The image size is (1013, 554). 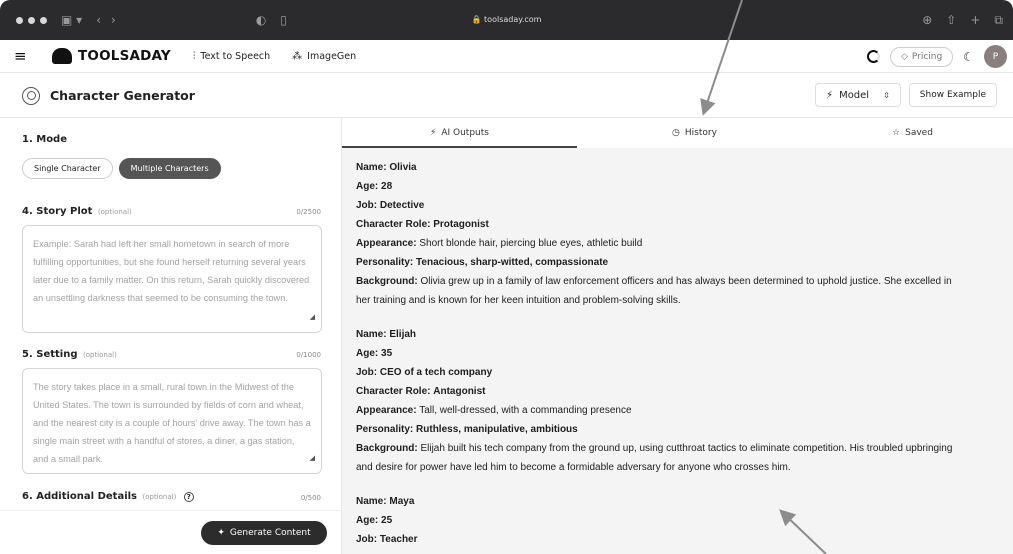 I want to click on page-actions: ⚡ Model ⇳ Show Example, so click(x=906, y=95).